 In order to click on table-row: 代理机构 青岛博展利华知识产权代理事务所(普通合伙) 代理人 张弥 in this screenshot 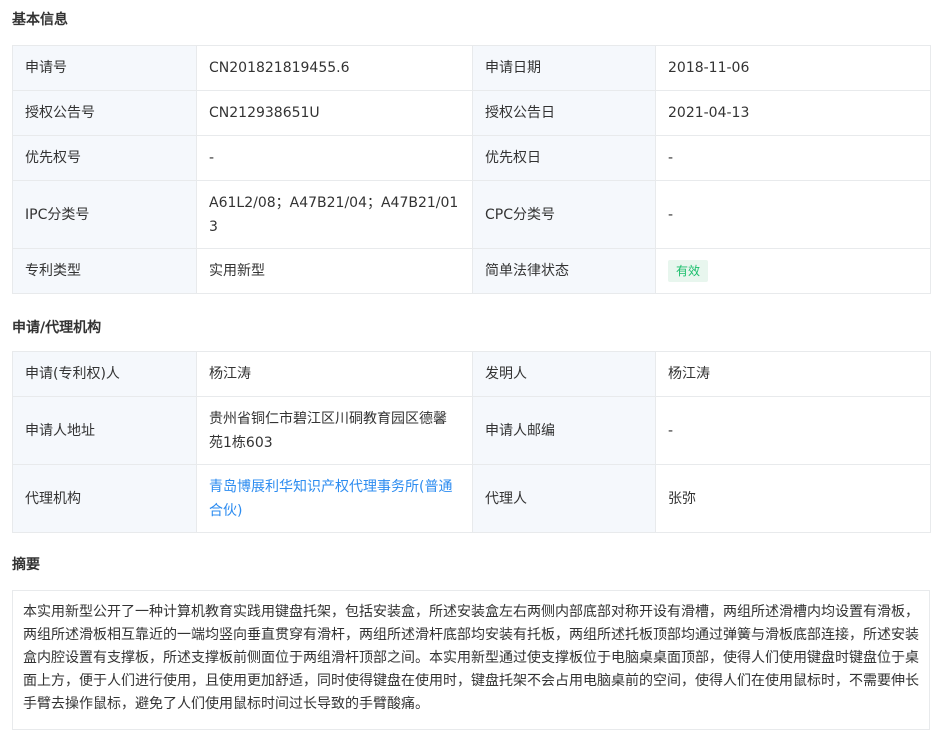, I will do `click(471, 498)`.